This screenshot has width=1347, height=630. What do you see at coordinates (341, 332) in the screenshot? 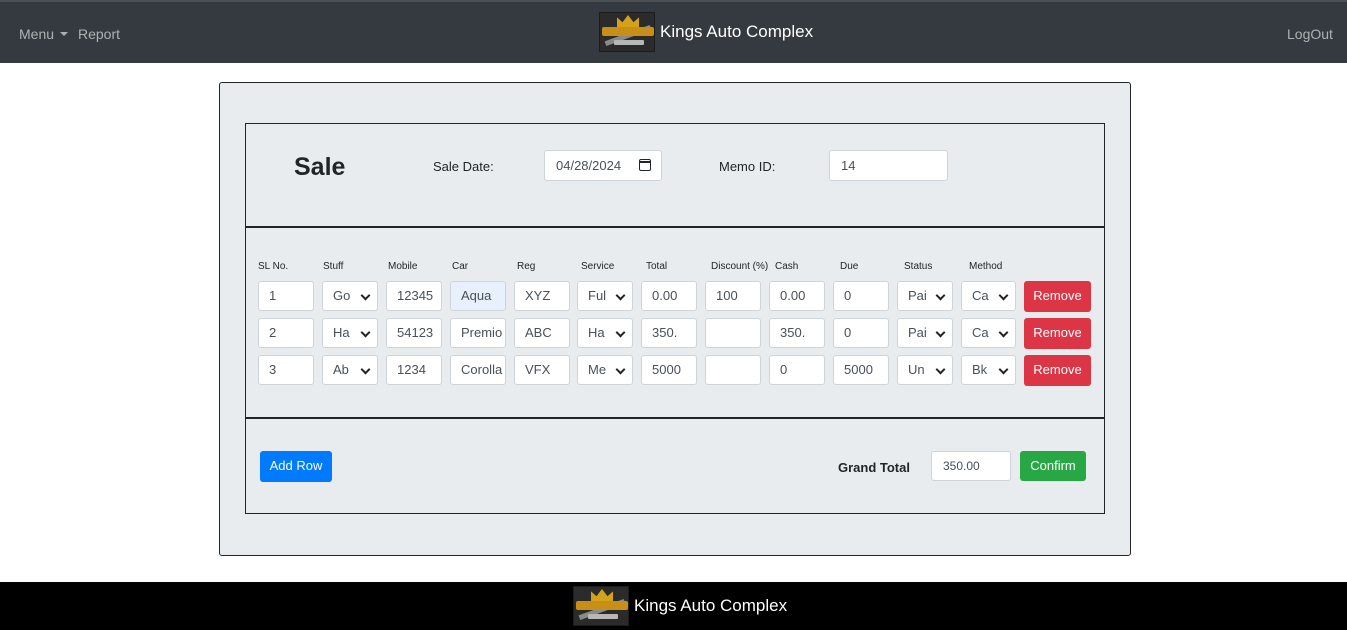
I see `stuff-value: Ha` at bounding box center [341, 332].